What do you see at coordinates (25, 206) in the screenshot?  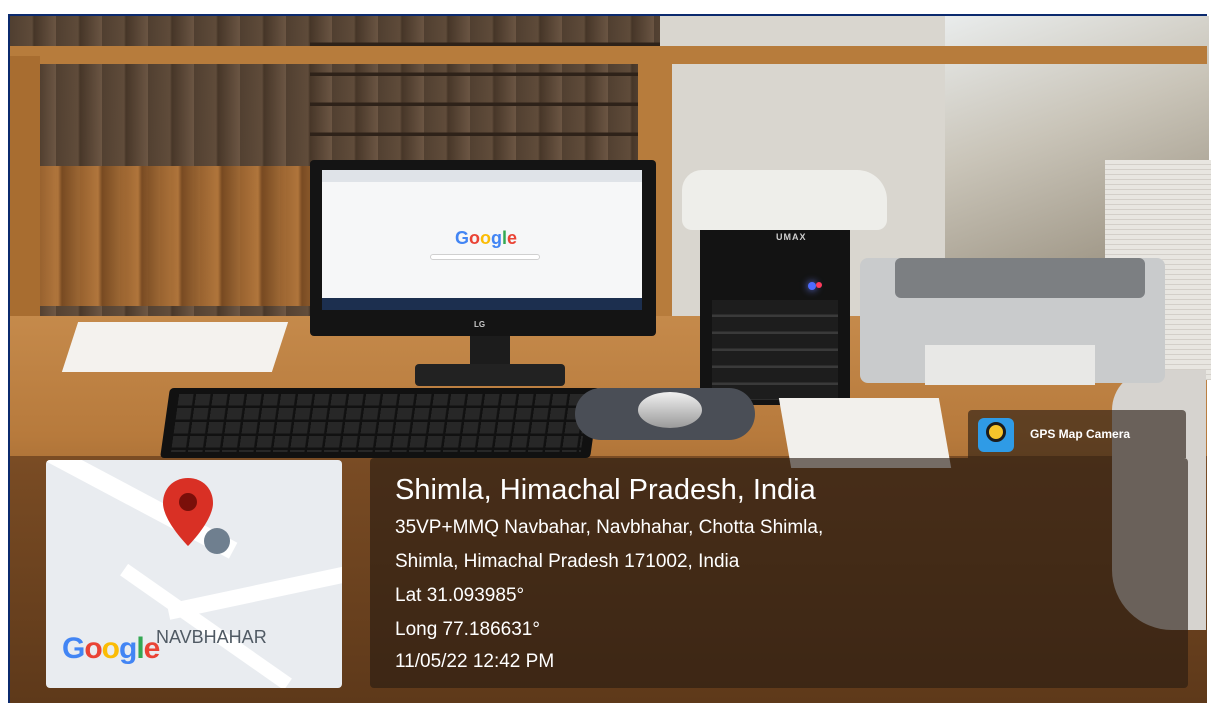 I see `glass-partition-post-left` at bounding box center [25, 206].